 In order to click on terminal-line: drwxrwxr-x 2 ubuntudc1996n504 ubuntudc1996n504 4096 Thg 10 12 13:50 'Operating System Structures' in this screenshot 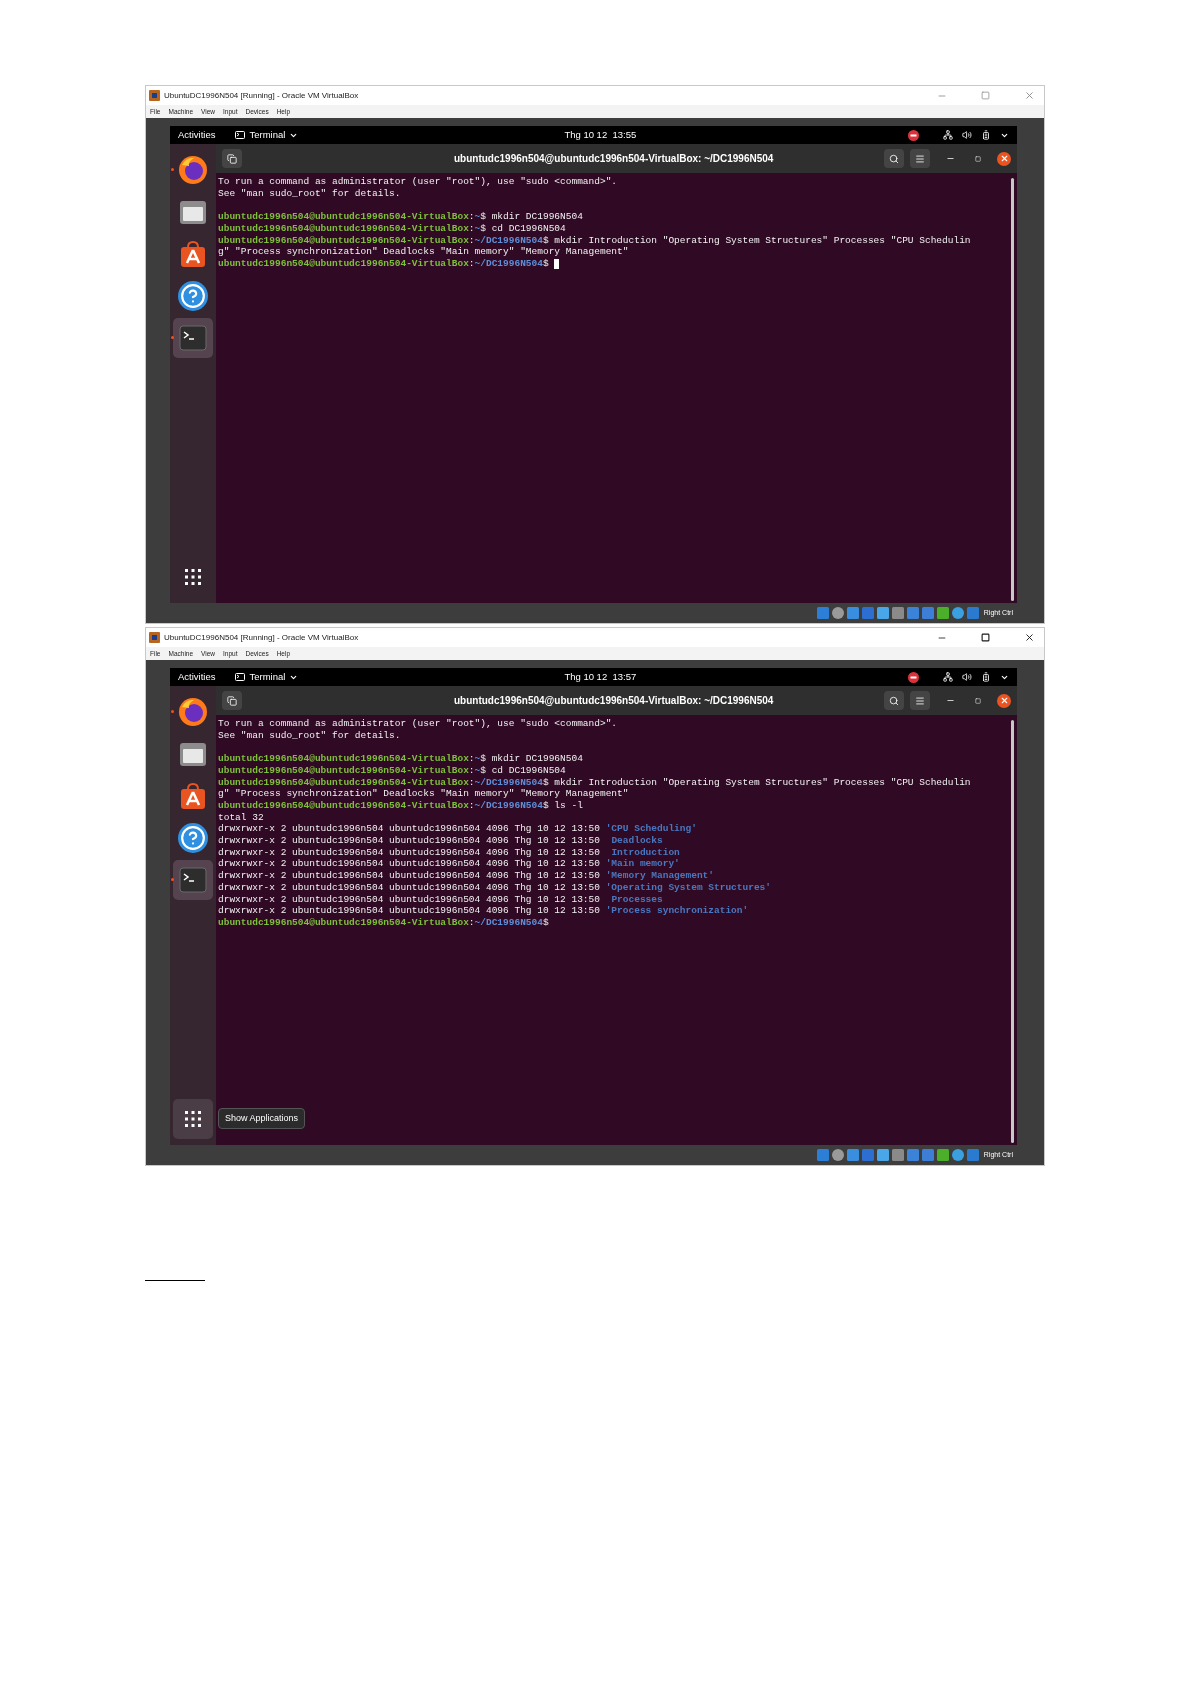, I will do `click(494, 887)`.